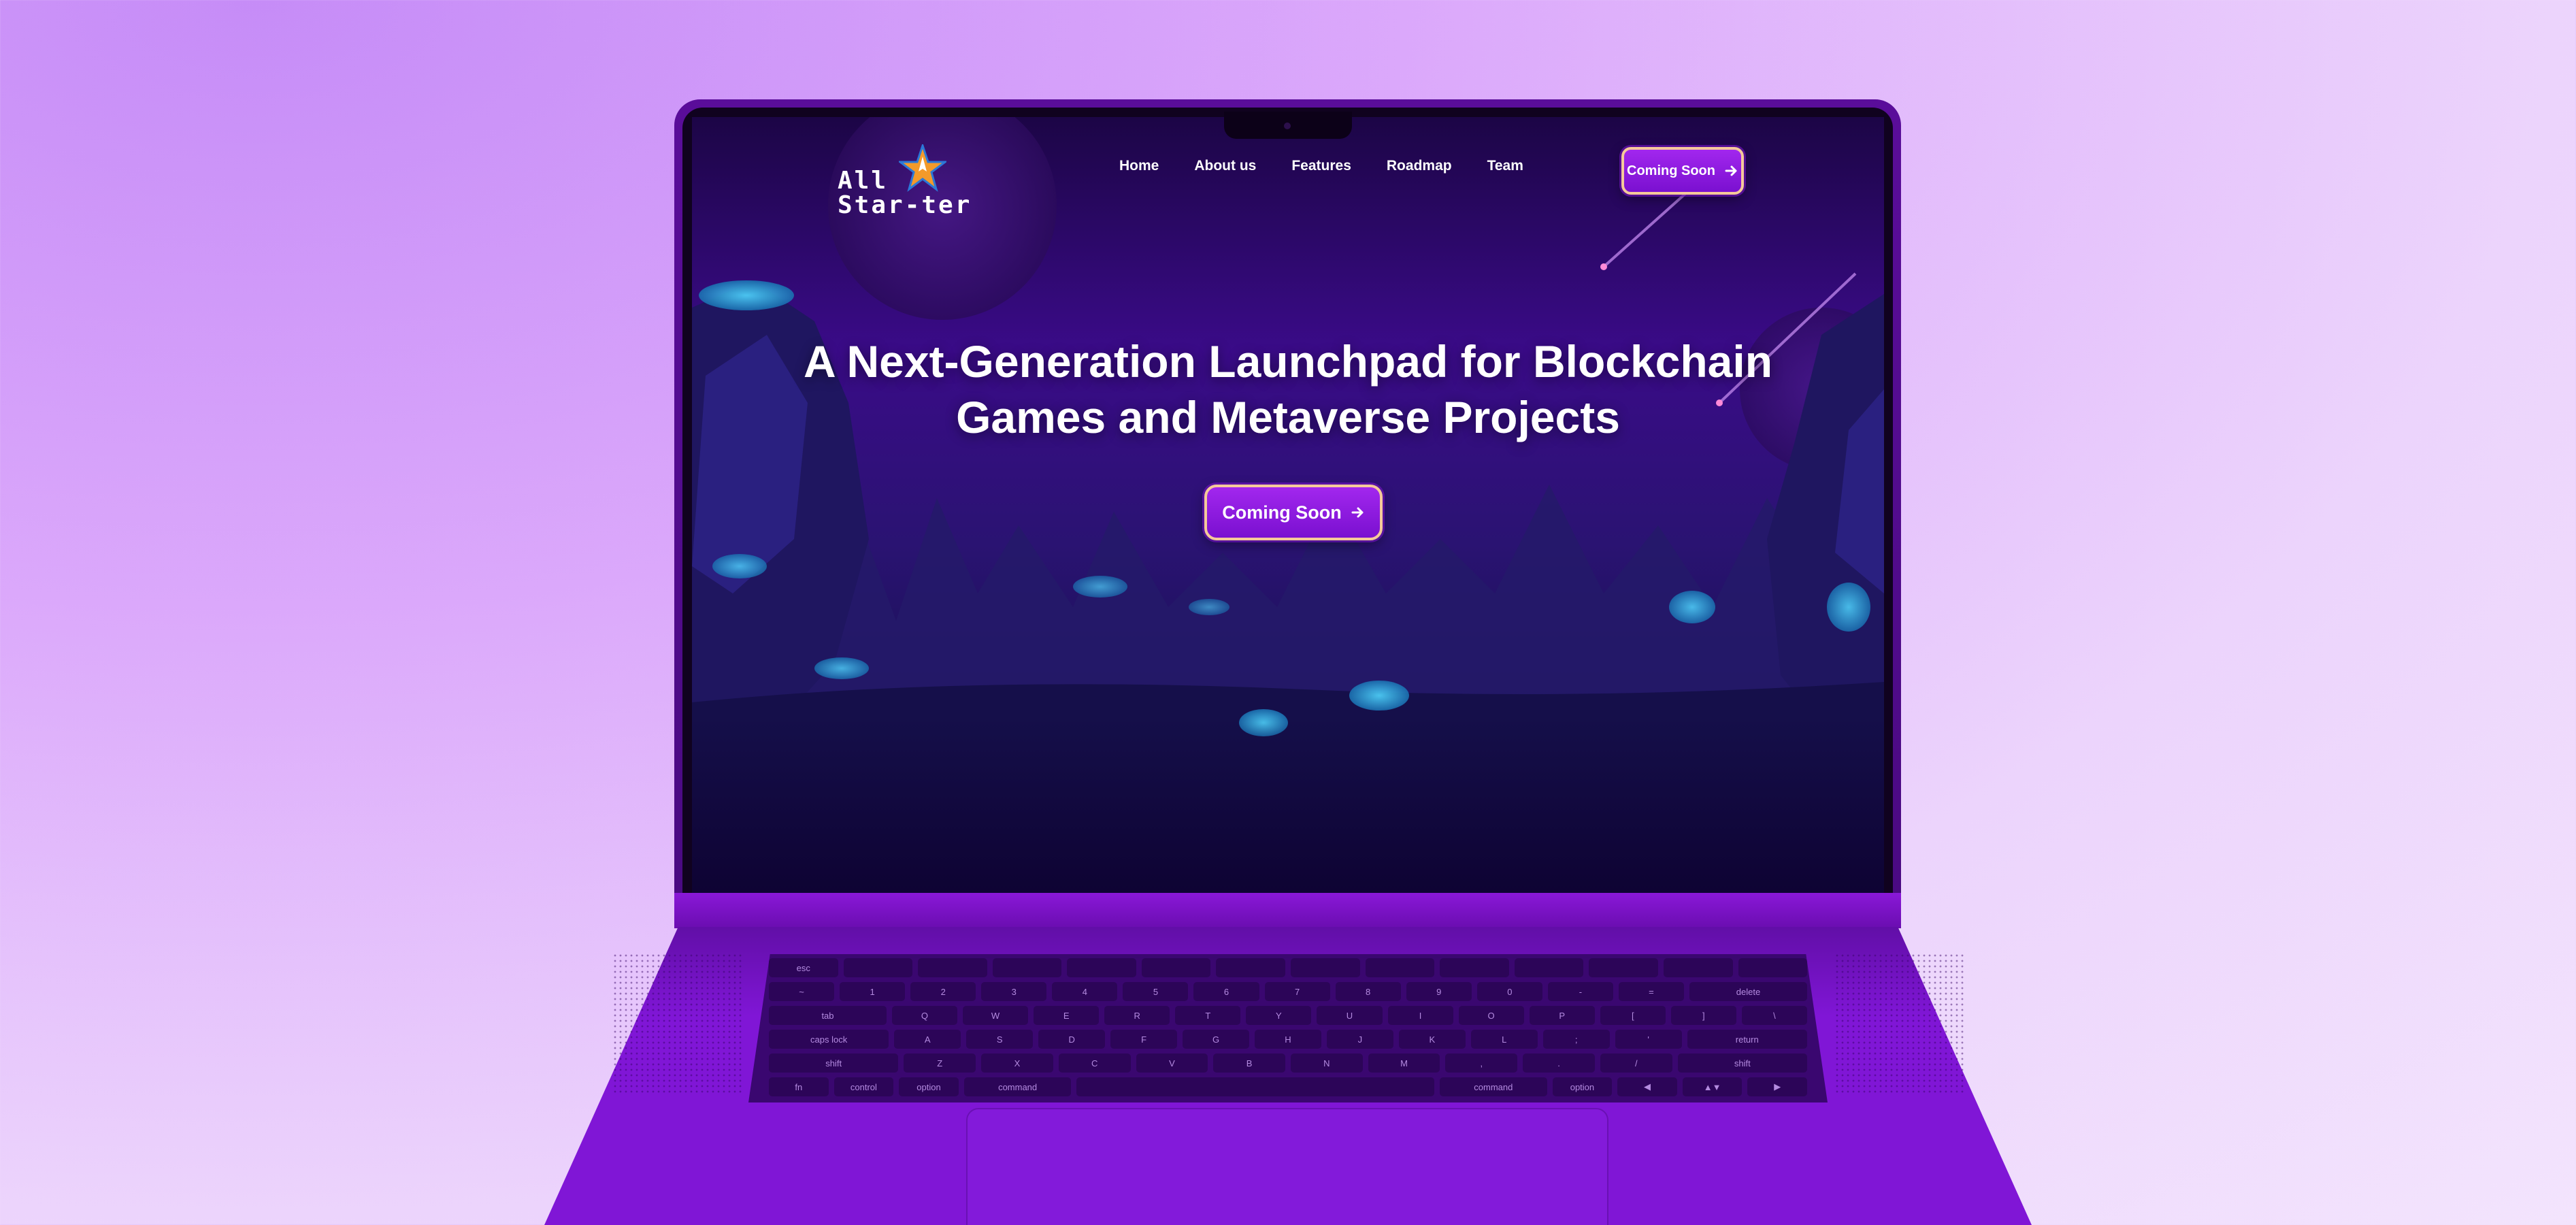 This screenshot has height=1225, width=2576. Describe the element at coordinates (1297, 991) in the screenshot. I see `keyboard-key: 7` at that location.